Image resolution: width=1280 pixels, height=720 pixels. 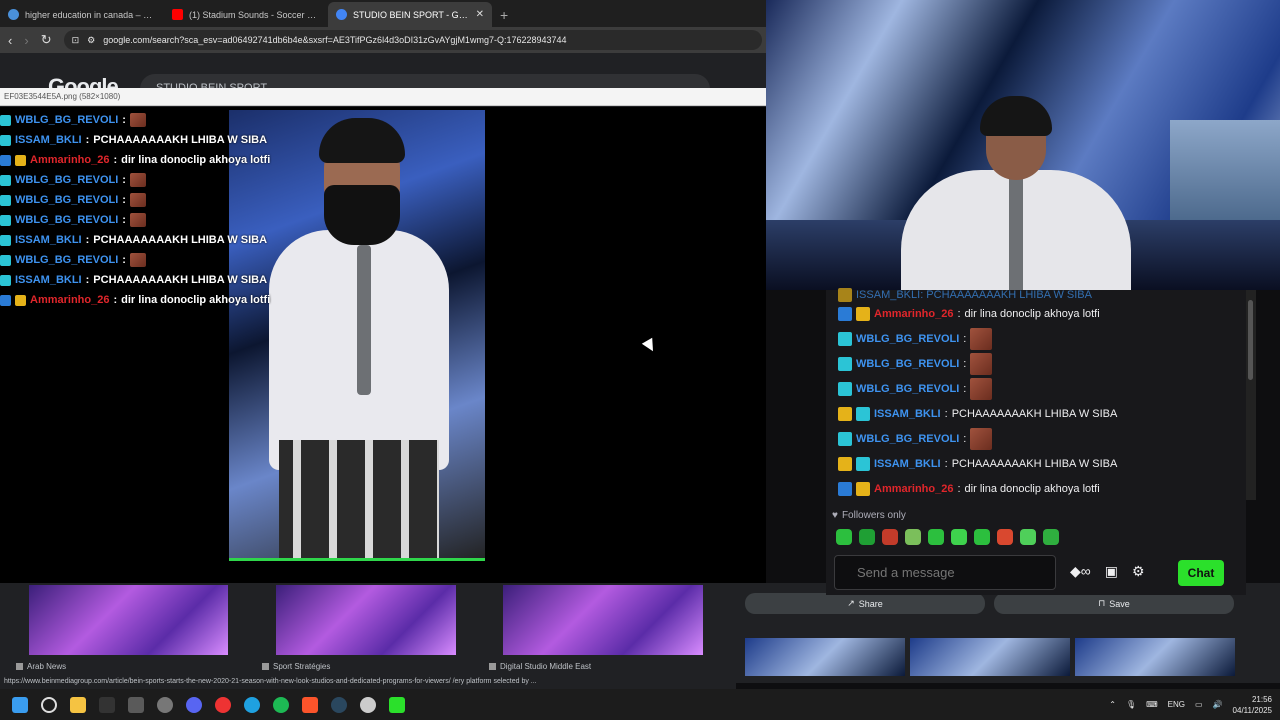 I want to click on system-tray: ⌃ 🎙 ⌨ ENG ▭ 🔊 21:56 04/11/2025, so click(x=1190, y=704).